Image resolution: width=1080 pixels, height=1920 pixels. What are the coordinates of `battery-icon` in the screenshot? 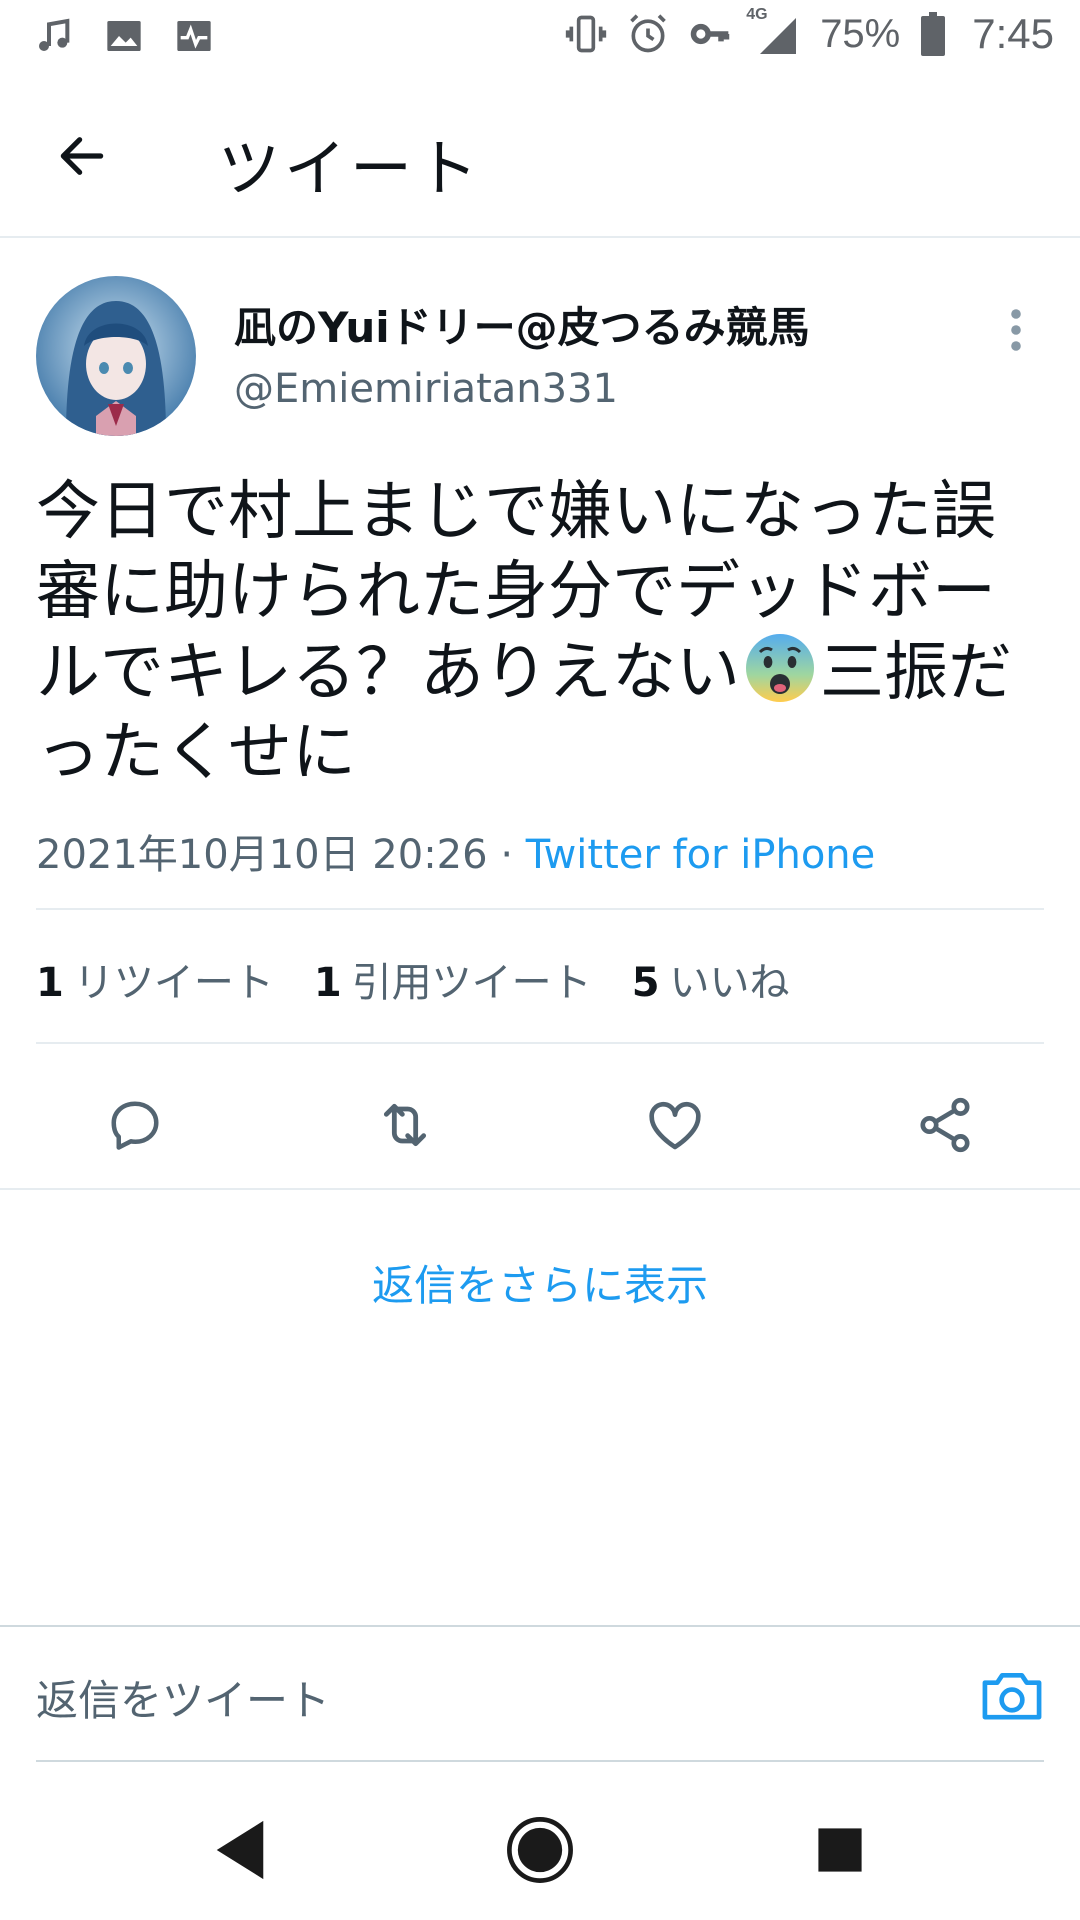 It's located at (933, 34).